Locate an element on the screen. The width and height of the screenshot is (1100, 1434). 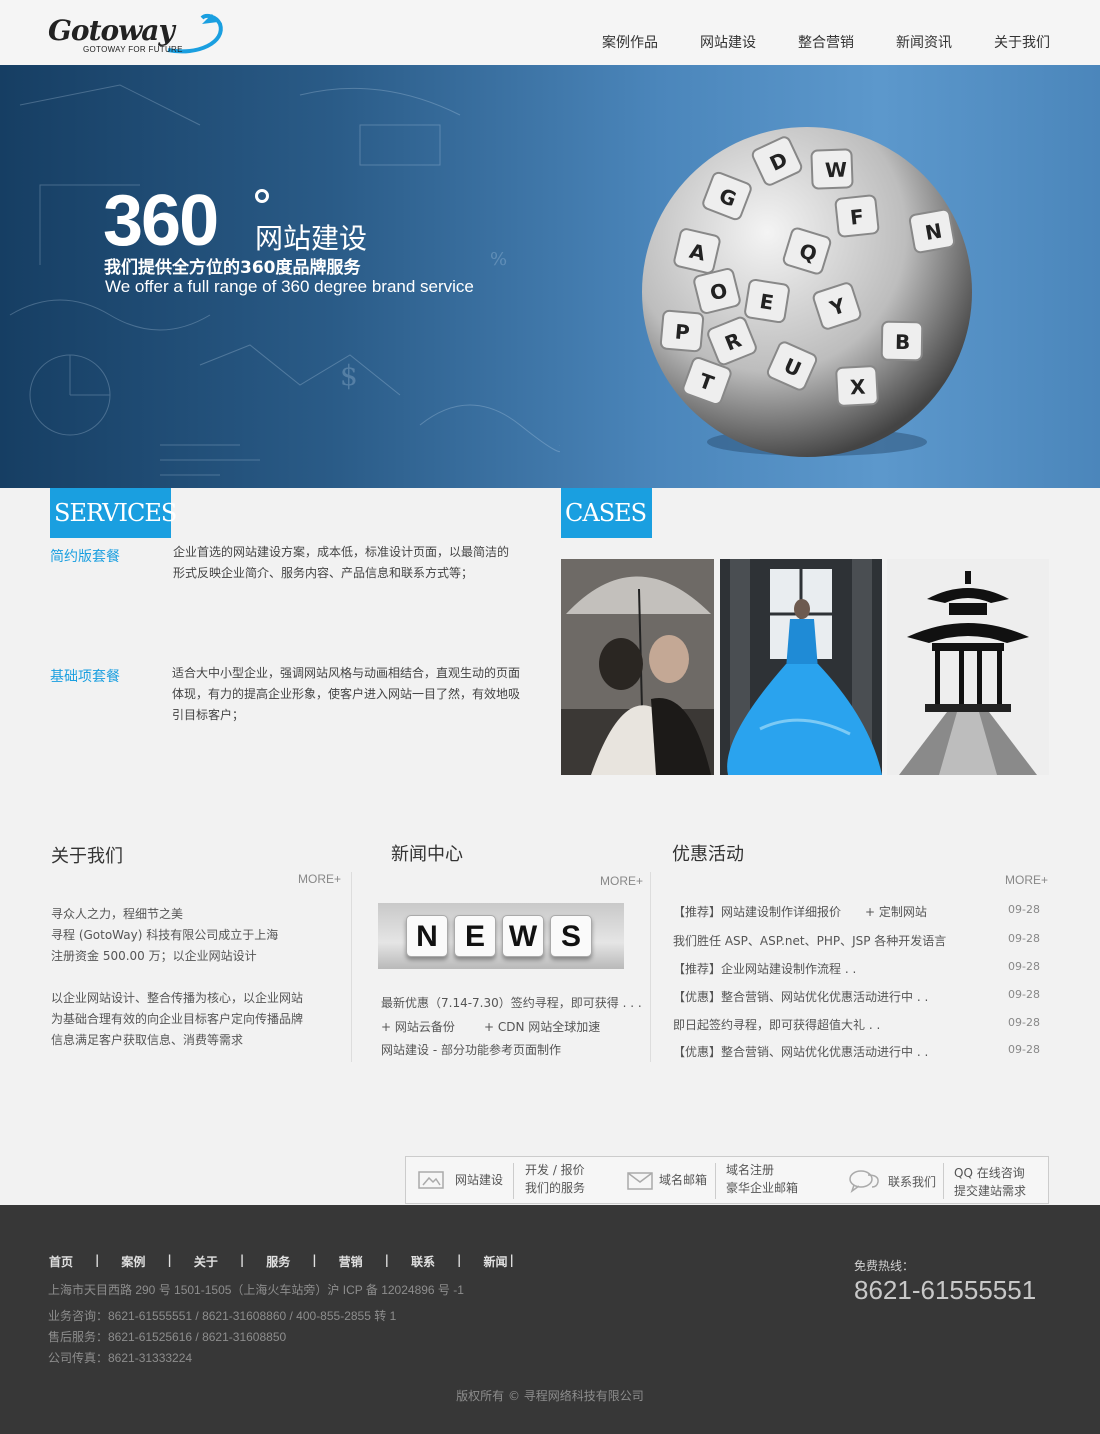
promo-item: 我们胜任 ASP、ASP.net、PHP、JSP 各种开发语言 09-28 is located at coordinates (860, 940).